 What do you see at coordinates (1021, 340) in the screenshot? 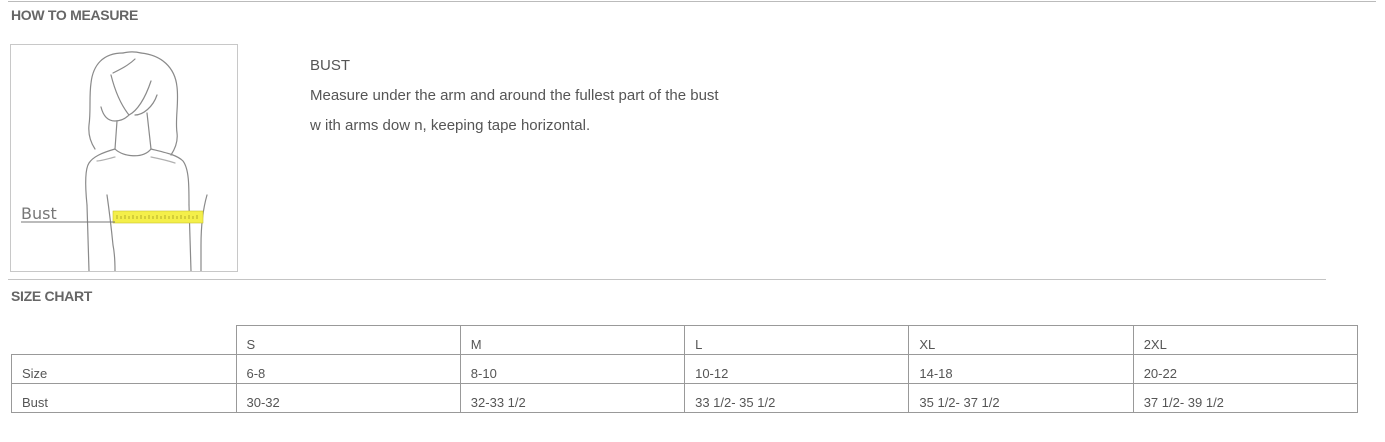
I see `size-header-cell: XL` at bounding box center [1021, 340].